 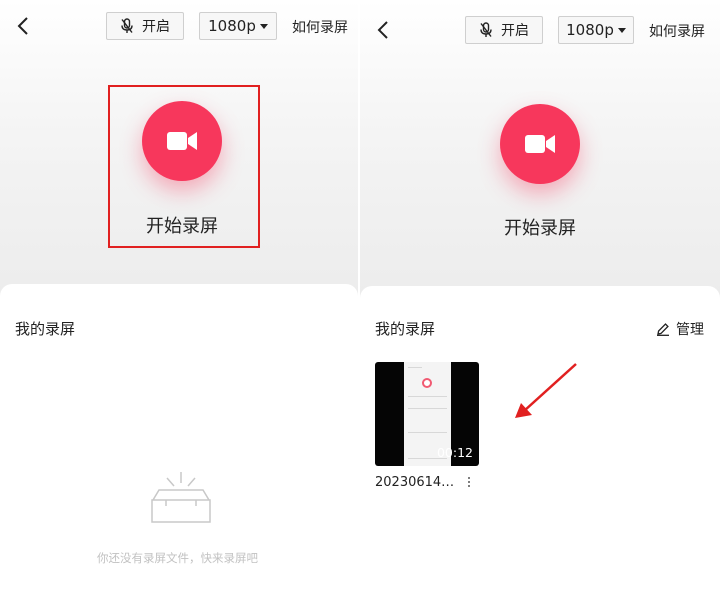 I want to click on manage-label: 管理, so click(x=690, y=330).